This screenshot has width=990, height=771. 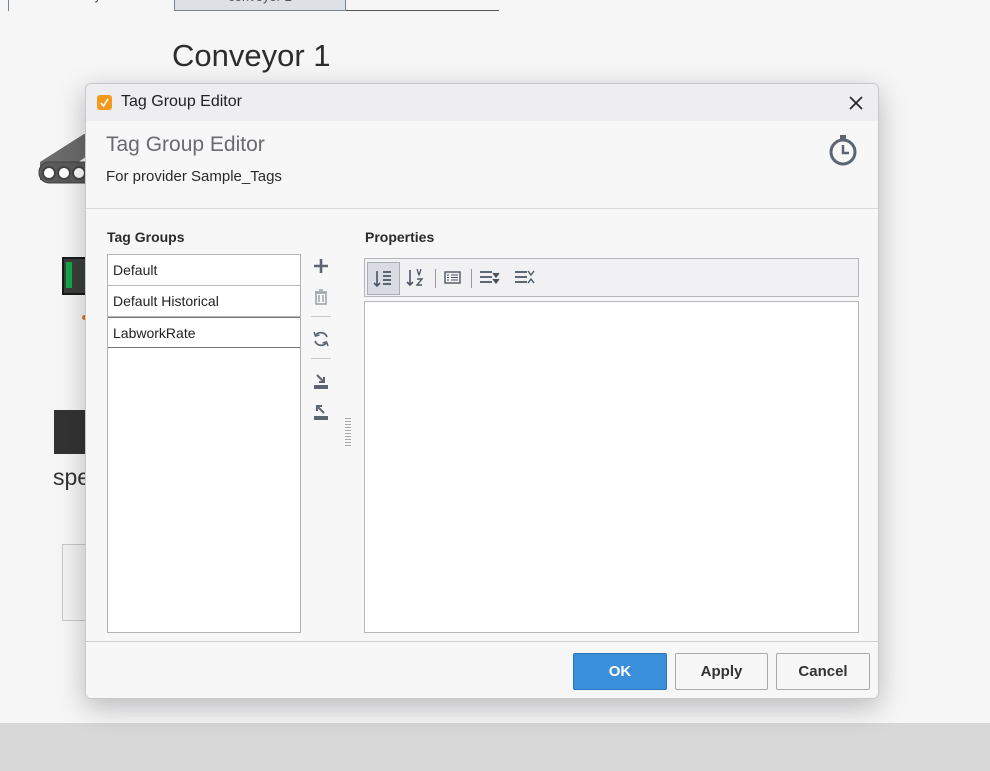 What do you see at coordinates (823, 671) in the screenshot?
I see `cancel-button: Cancel` at bounding box center [823, 671].